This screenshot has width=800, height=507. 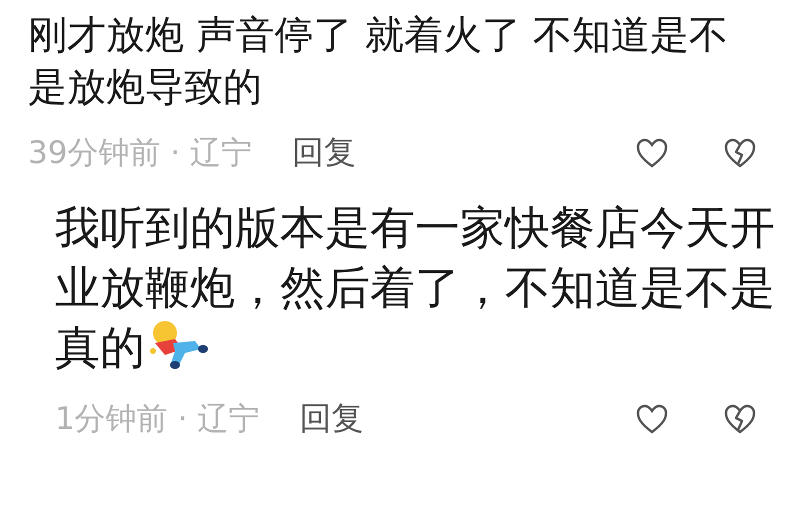 What do you see at coordinates (140, 153) in the screenshot?
I see `comment-meta: 39分钟前 · 辽宁` at bounding box center [140, 153].